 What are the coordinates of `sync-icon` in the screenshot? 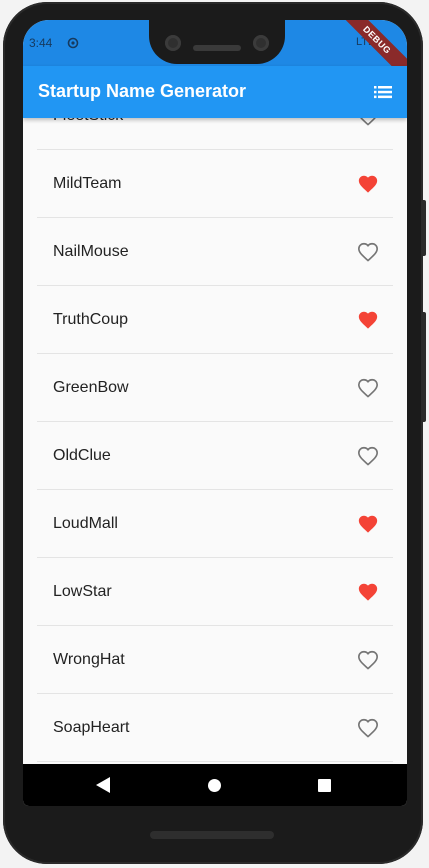 It's located at (73, 42).